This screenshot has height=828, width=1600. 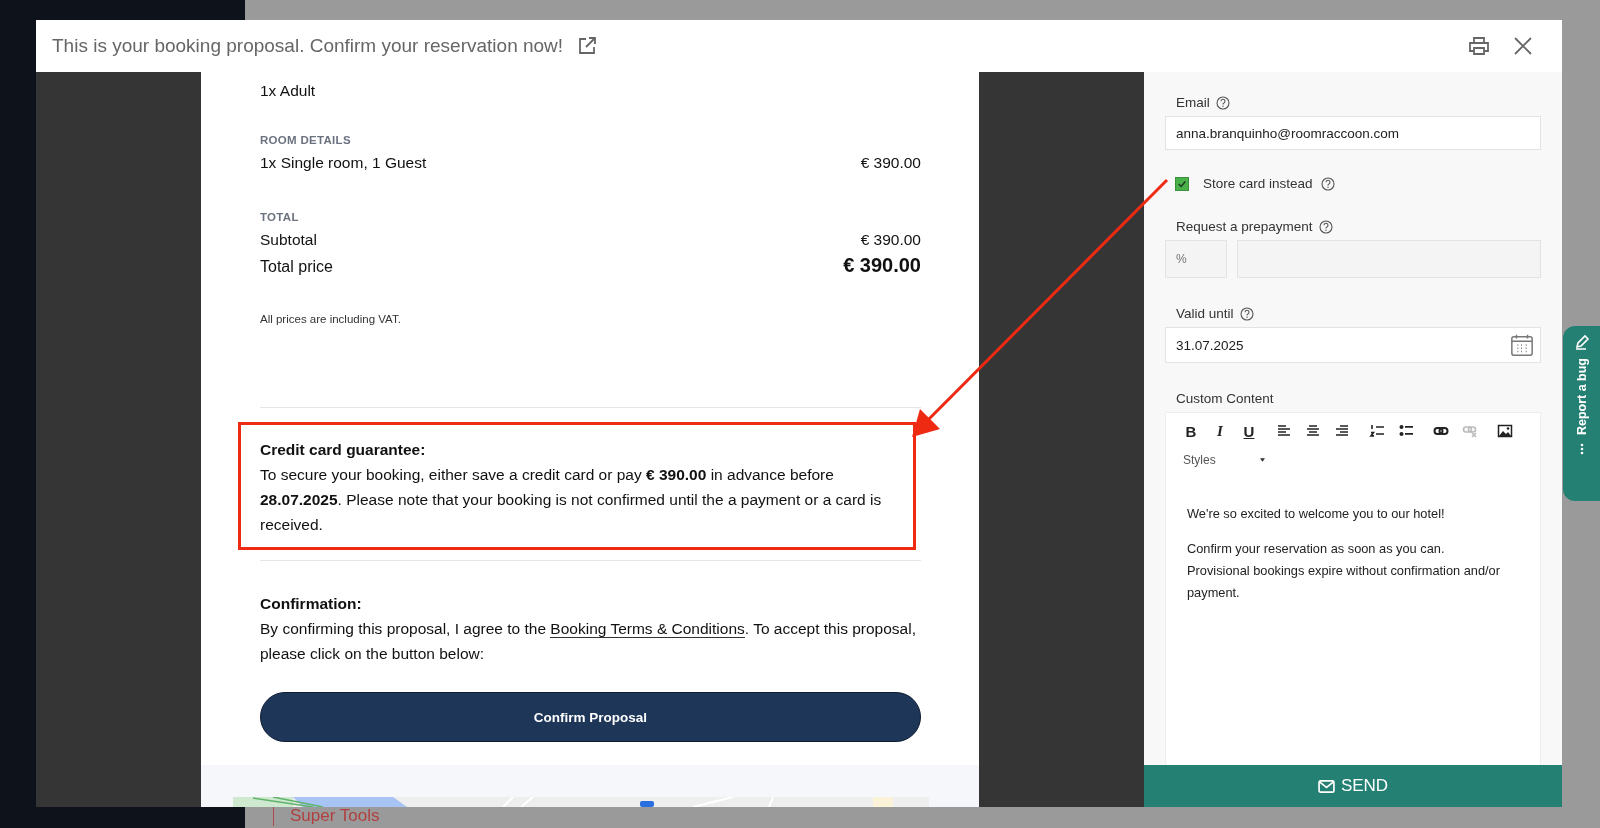 What do you see at coordinates (1377, 431) in the screenshot?
I see `ordered-list-icon` at bounding box center [1377, 431].